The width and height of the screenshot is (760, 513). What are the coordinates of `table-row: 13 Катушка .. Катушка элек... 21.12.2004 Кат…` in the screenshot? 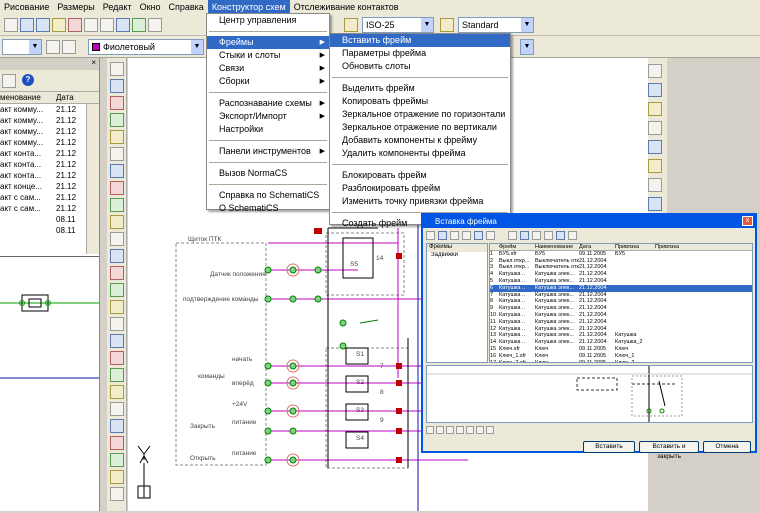 It's located at (621, 335).